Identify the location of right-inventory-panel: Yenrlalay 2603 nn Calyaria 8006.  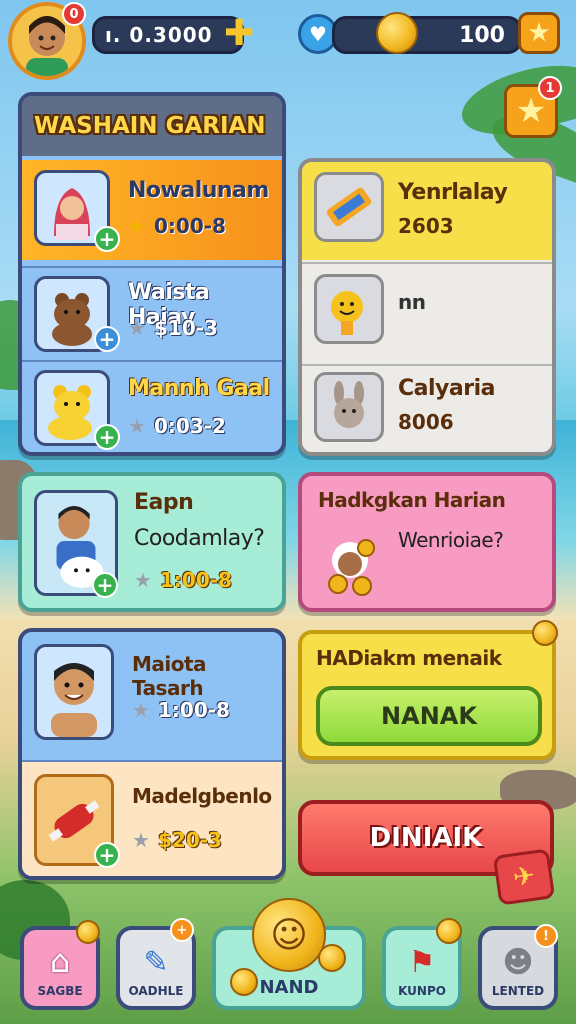
(427, 307).